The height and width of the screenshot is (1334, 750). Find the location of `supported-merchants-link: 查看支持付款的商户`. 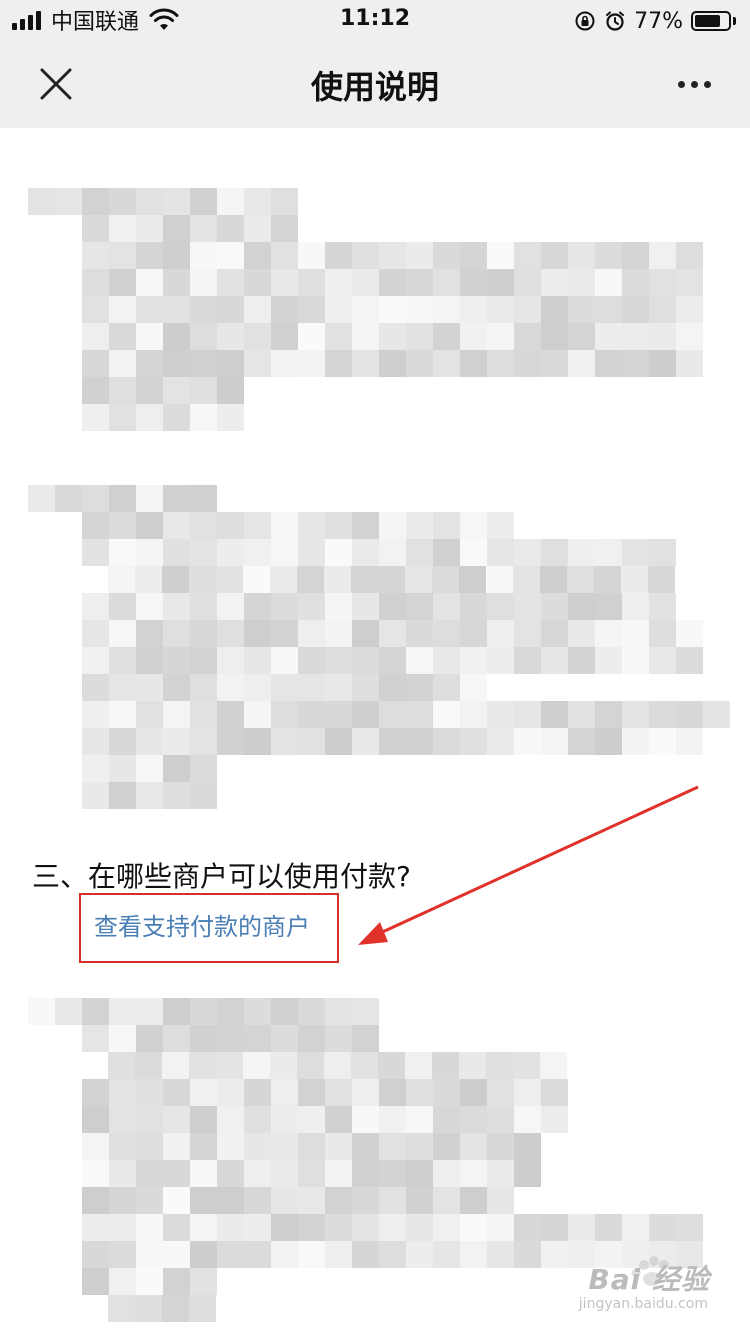

supported-merchants-link: 查看支持付款的商户 is located at coordinates (202, 924).